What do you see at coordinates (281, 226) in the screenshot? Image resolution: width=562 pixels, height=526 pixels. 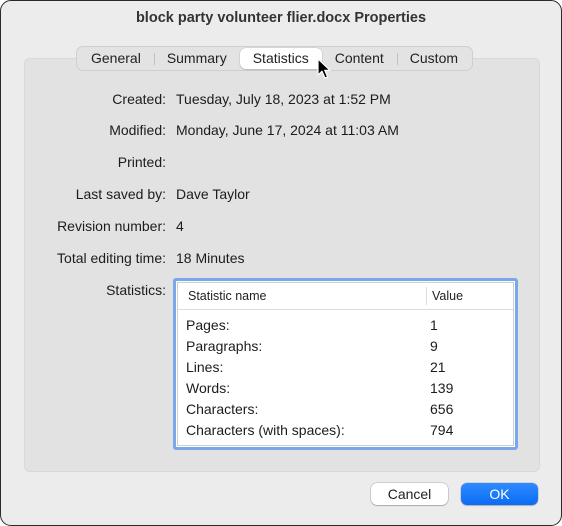 I see `revision-number-row: Revision number: 4` at bounding box center [281, 226].